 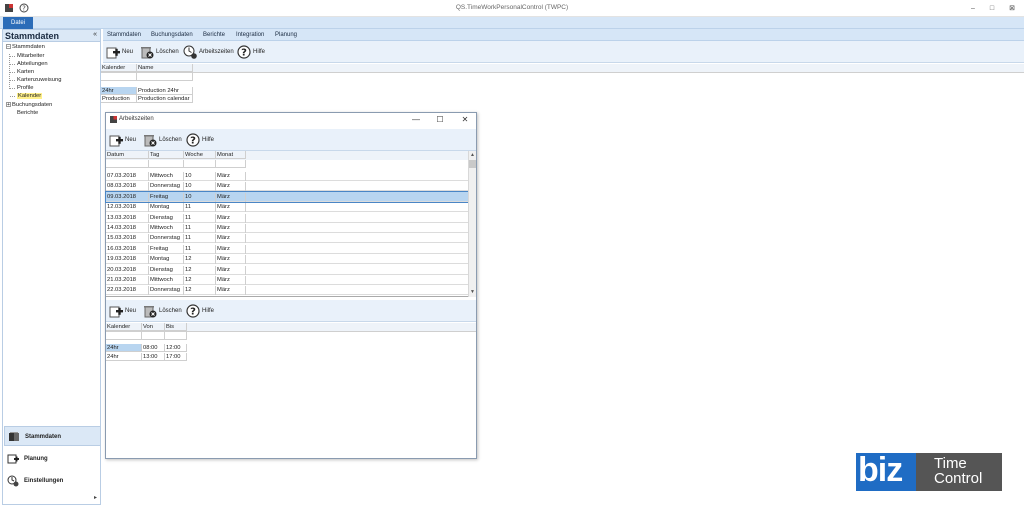 I want to click on dates-scrollbar: ▲ ▼, so click(x=472, y=224).